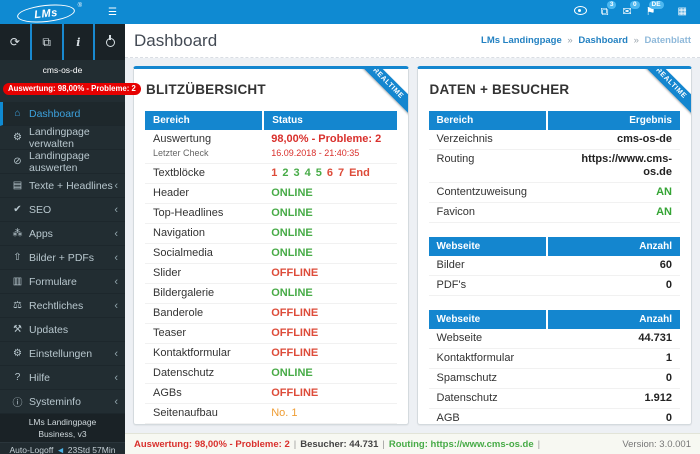 This screenshot has width=700, height=454. I want to click on preview-eye-icon, so click(580, 12).